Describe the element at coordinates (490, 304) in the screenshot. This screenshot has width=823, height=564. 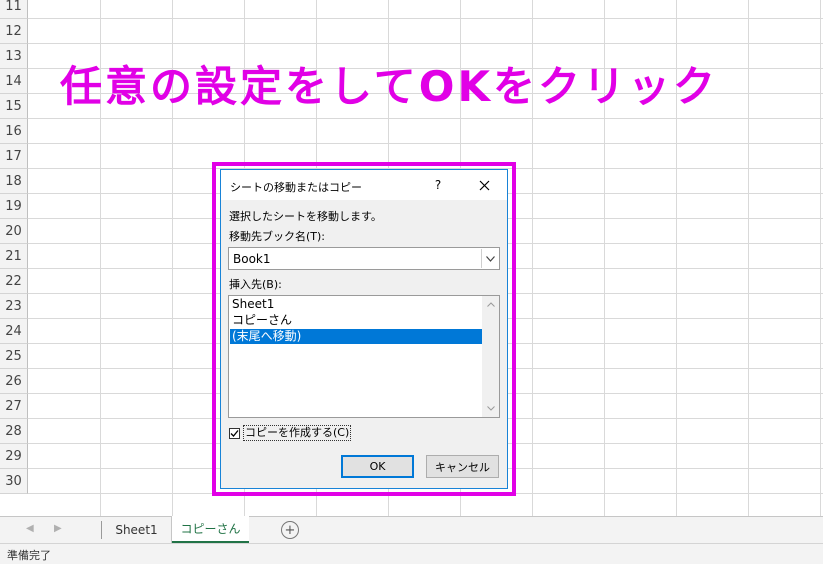
I see `scroll-up-icon` at that location.